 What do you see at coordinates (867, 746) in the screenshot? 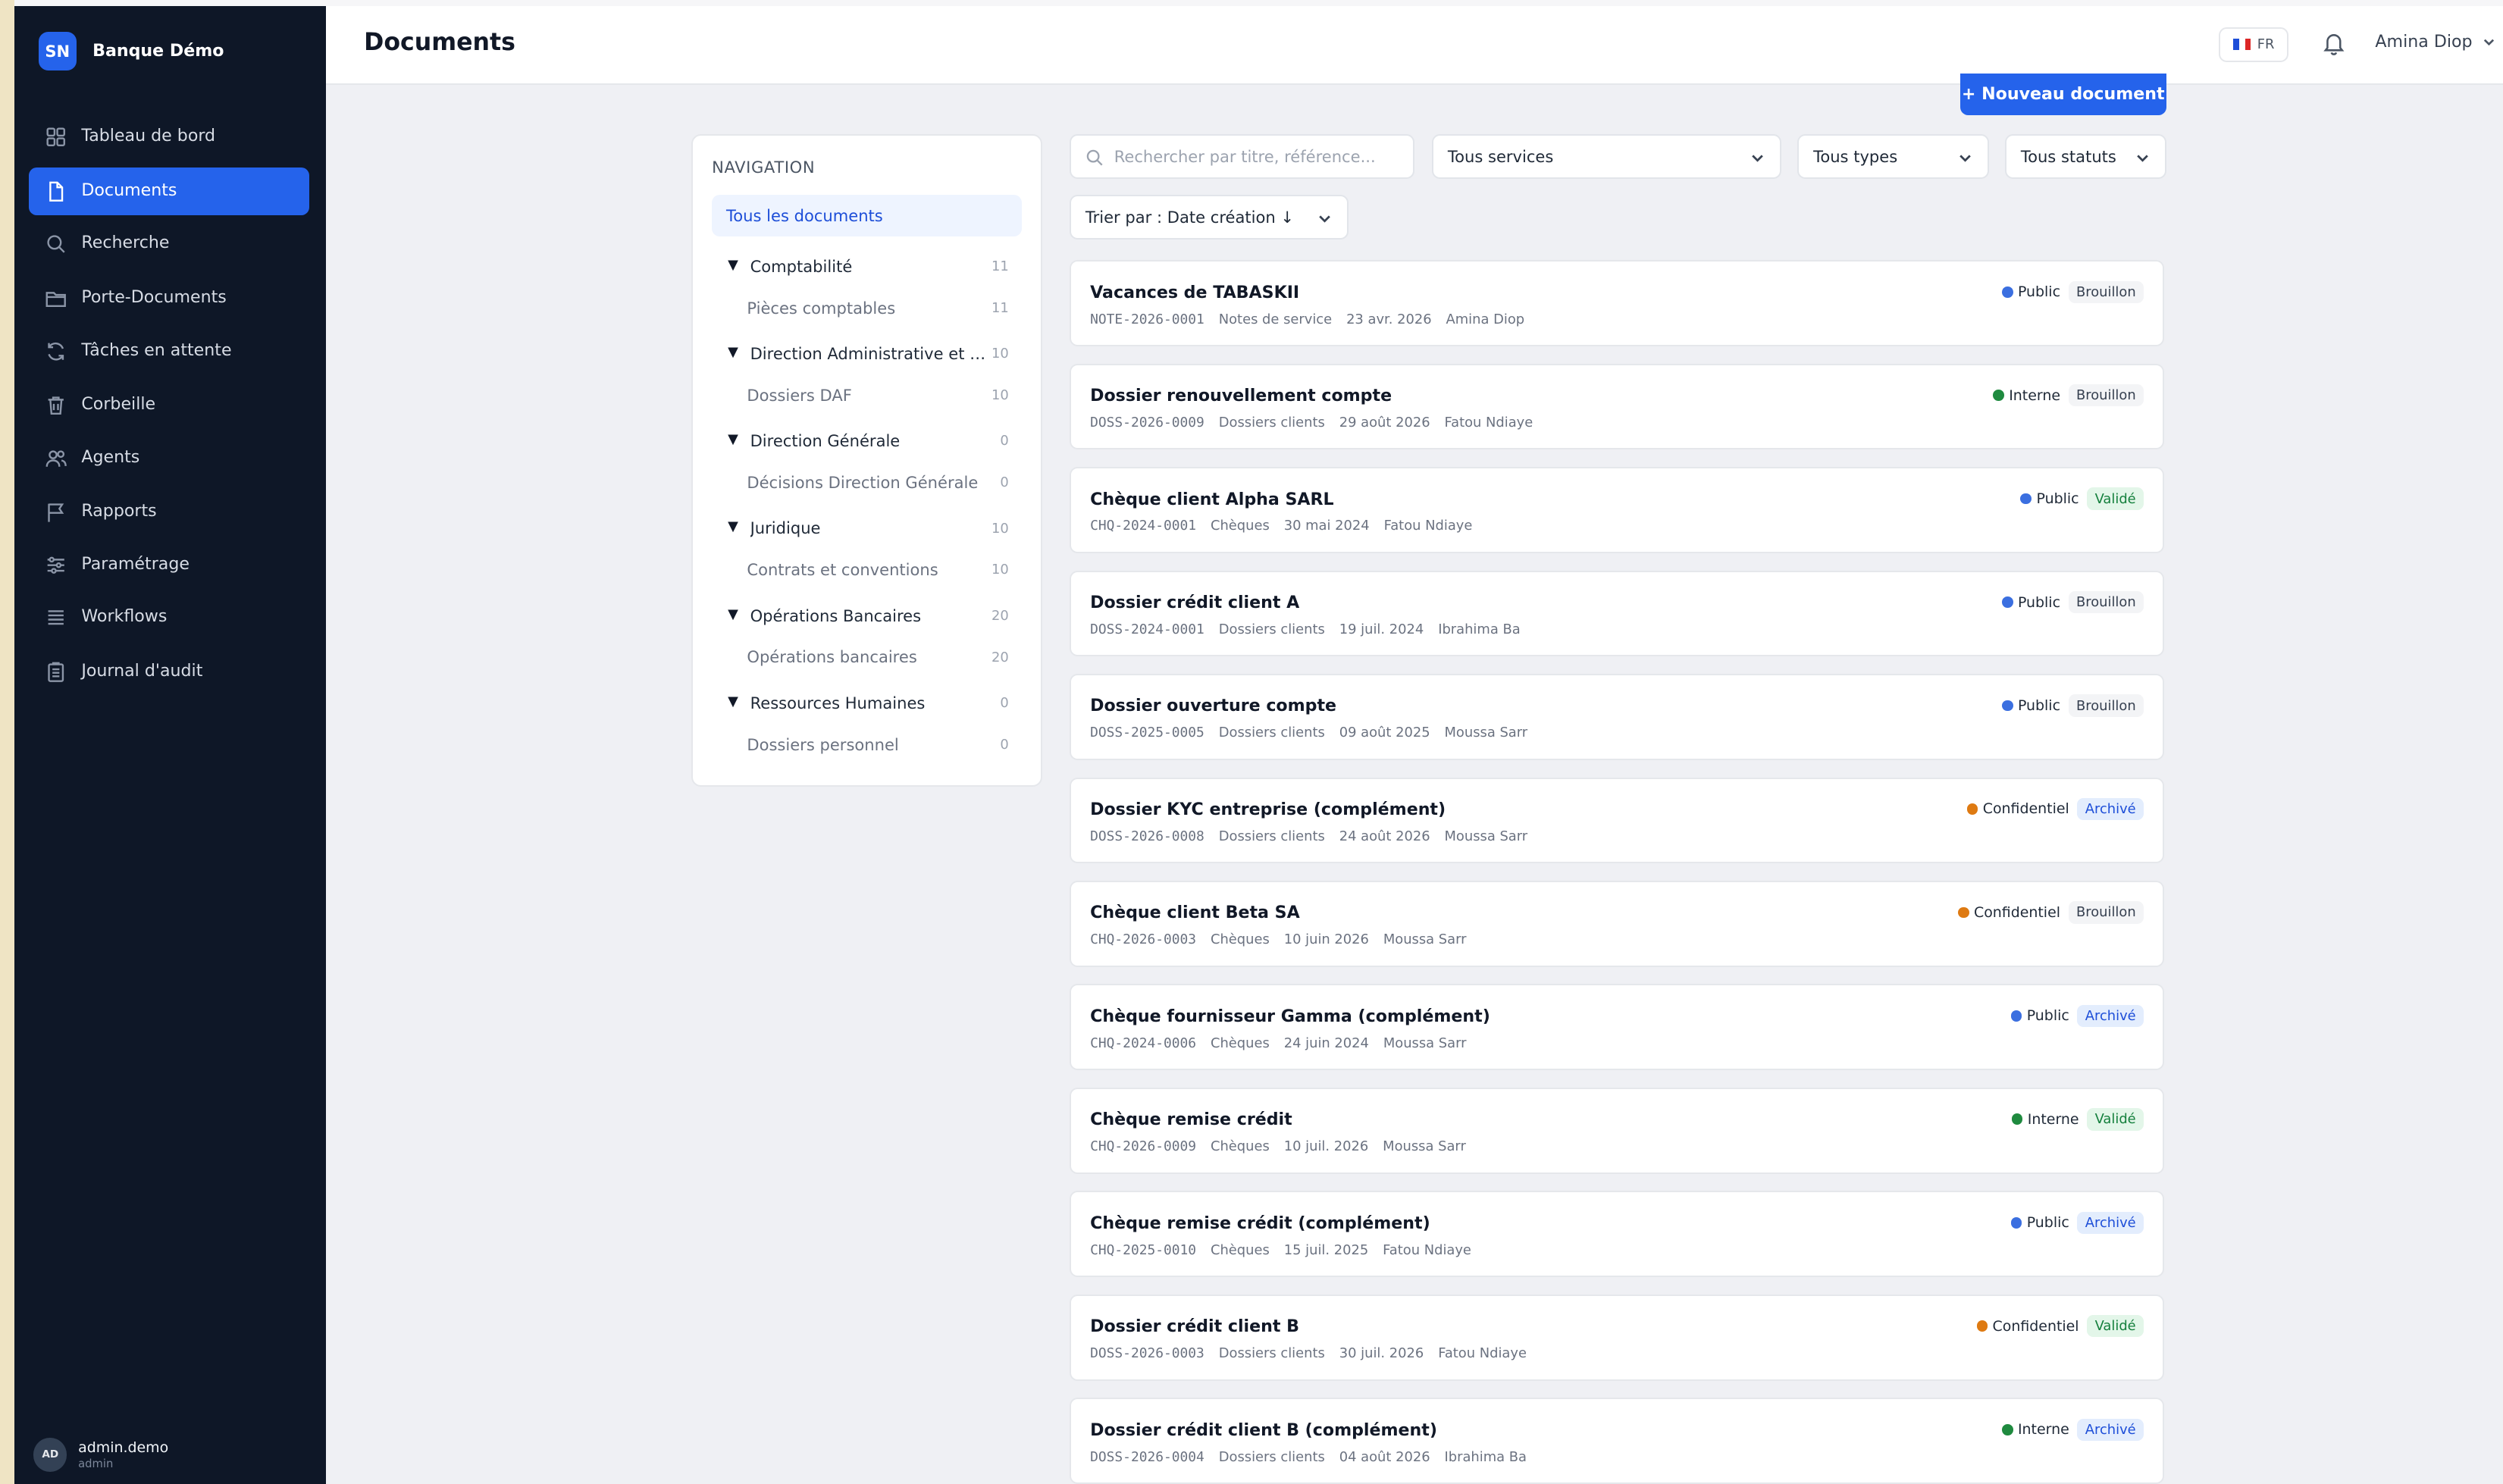
I see `nav-subitem: Dossiers personnel 0` at bounding box center [867, 746].